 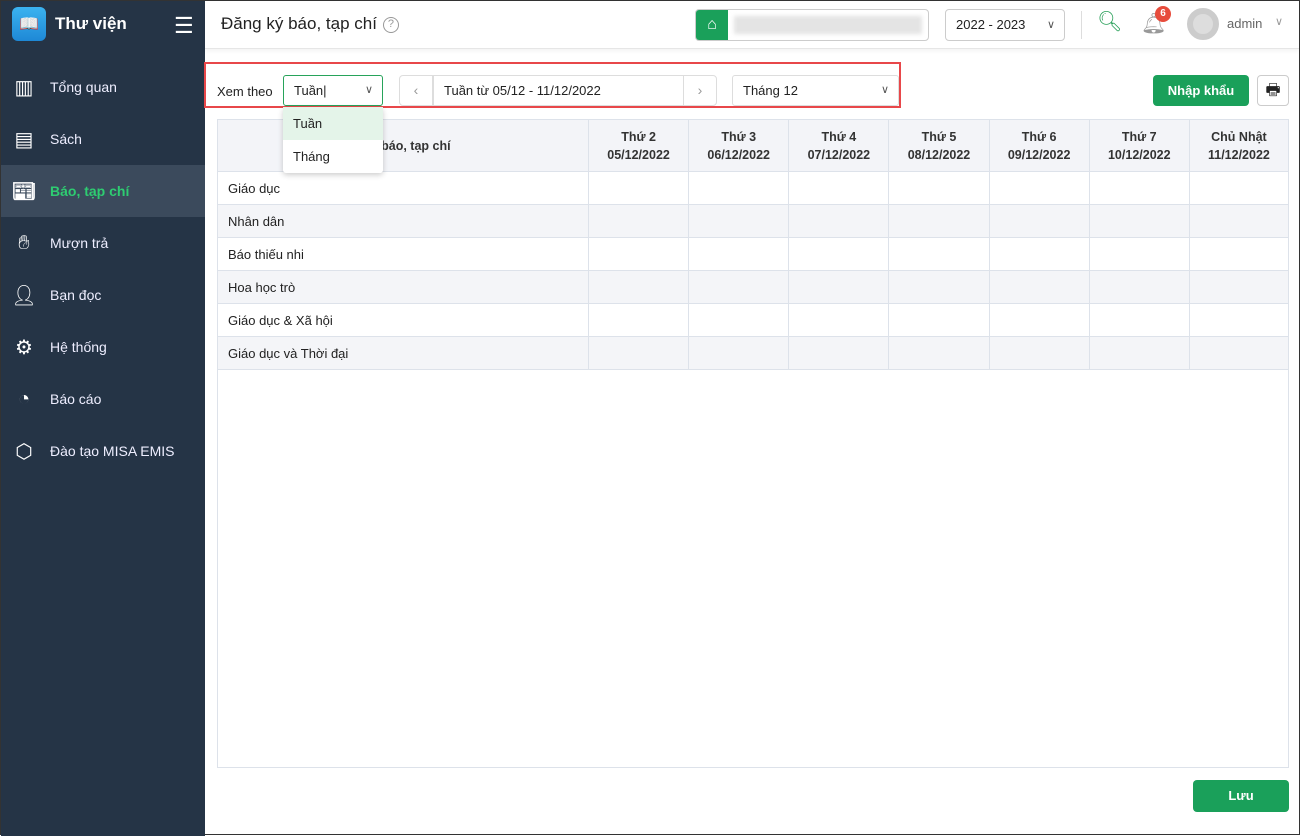 I want to click on table-row: Báo thiếu nhi, so click(x=753, y=254).